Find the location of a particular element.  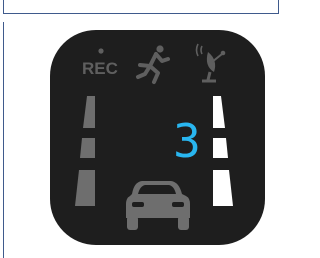

top-panel-border is located at coordinates (141, 7).